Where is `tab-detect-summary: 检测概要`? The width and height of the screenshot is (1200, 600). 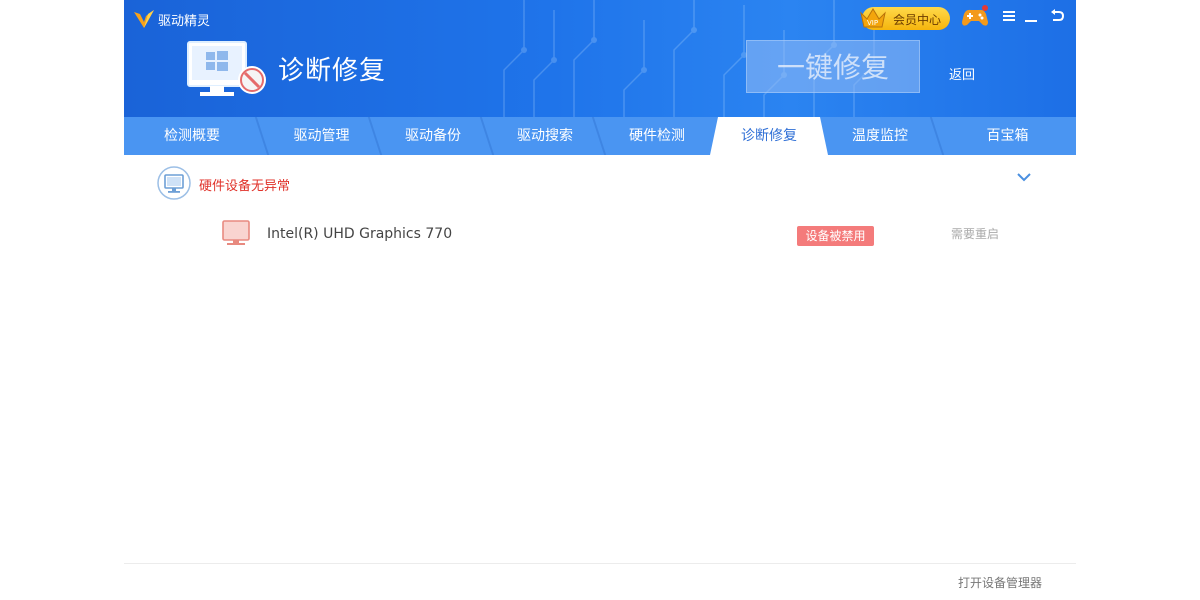 tab-detect-summary: 检测概要 is located at coordinates (192, 136).